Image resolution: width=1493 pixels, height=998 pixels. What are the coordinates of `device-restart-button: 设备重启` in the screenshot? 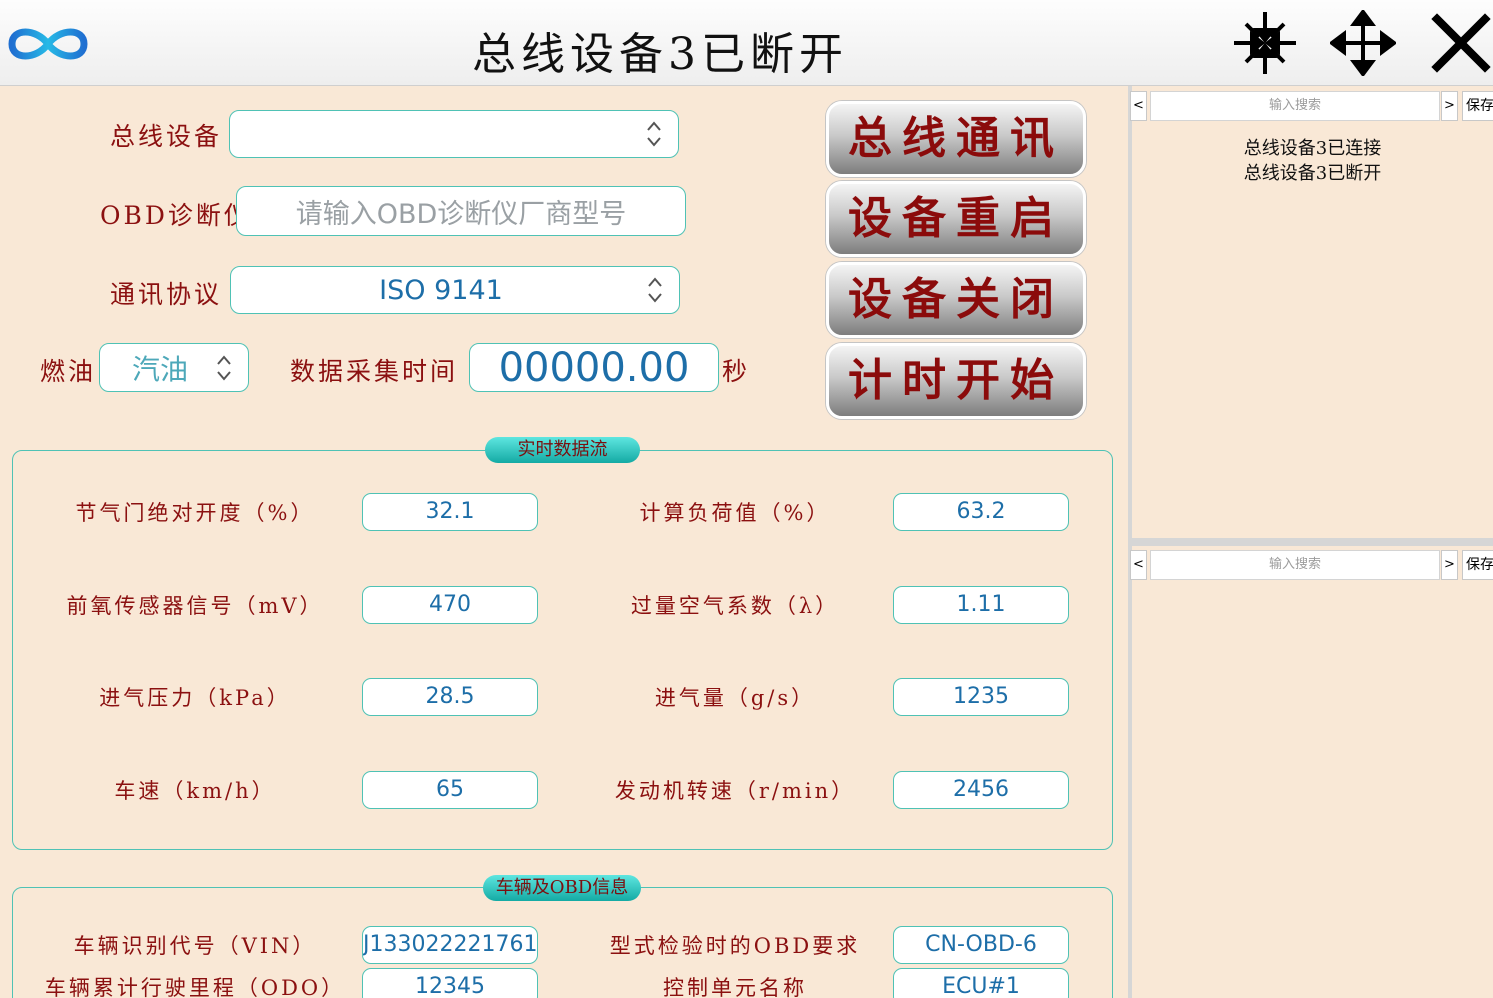 It's located at (956, 219).